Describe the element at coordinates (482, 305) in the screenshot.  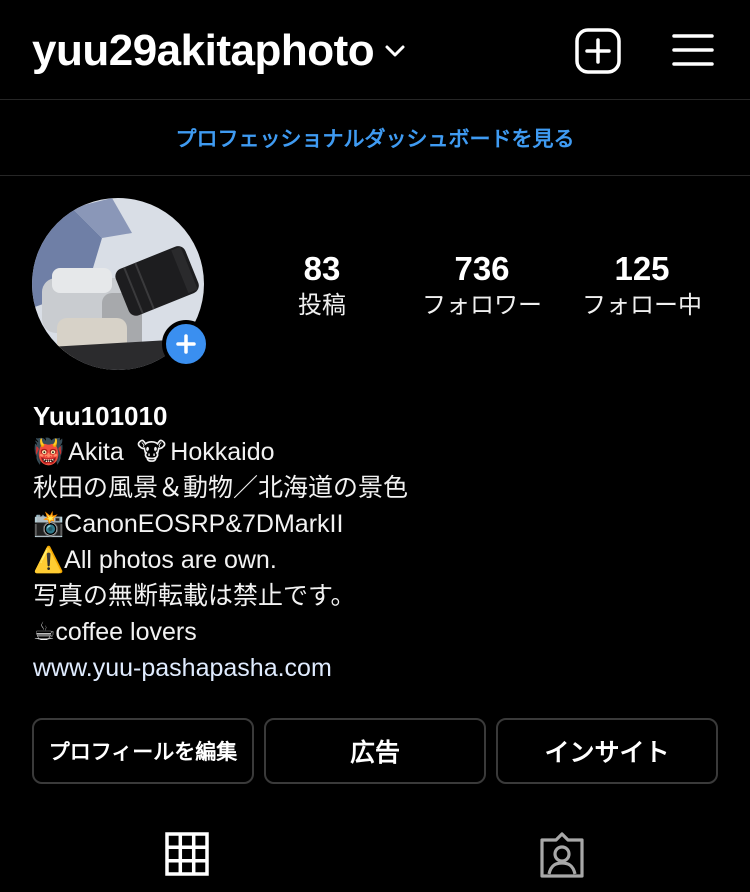
I see `followers-count-label: フォロワー` at that location.